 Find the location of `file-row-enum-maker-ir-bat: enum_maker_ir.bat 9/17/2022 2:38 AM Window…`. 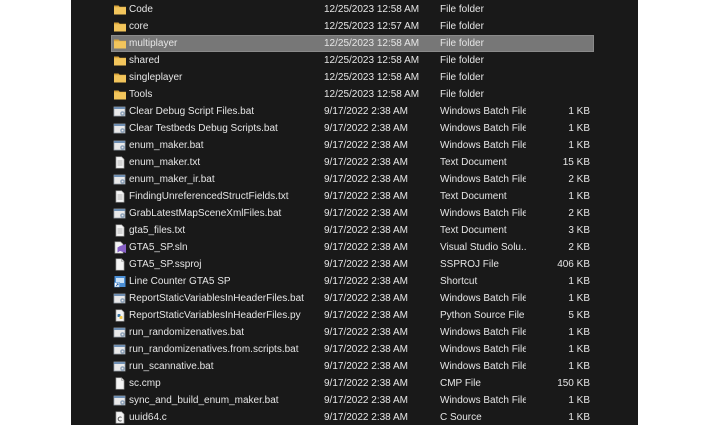

file-row-enum-maker-ir-bat: enum_maker_ir.bat 9/17/2022 2:38 AM Window… is located at coordinates (354, 179).